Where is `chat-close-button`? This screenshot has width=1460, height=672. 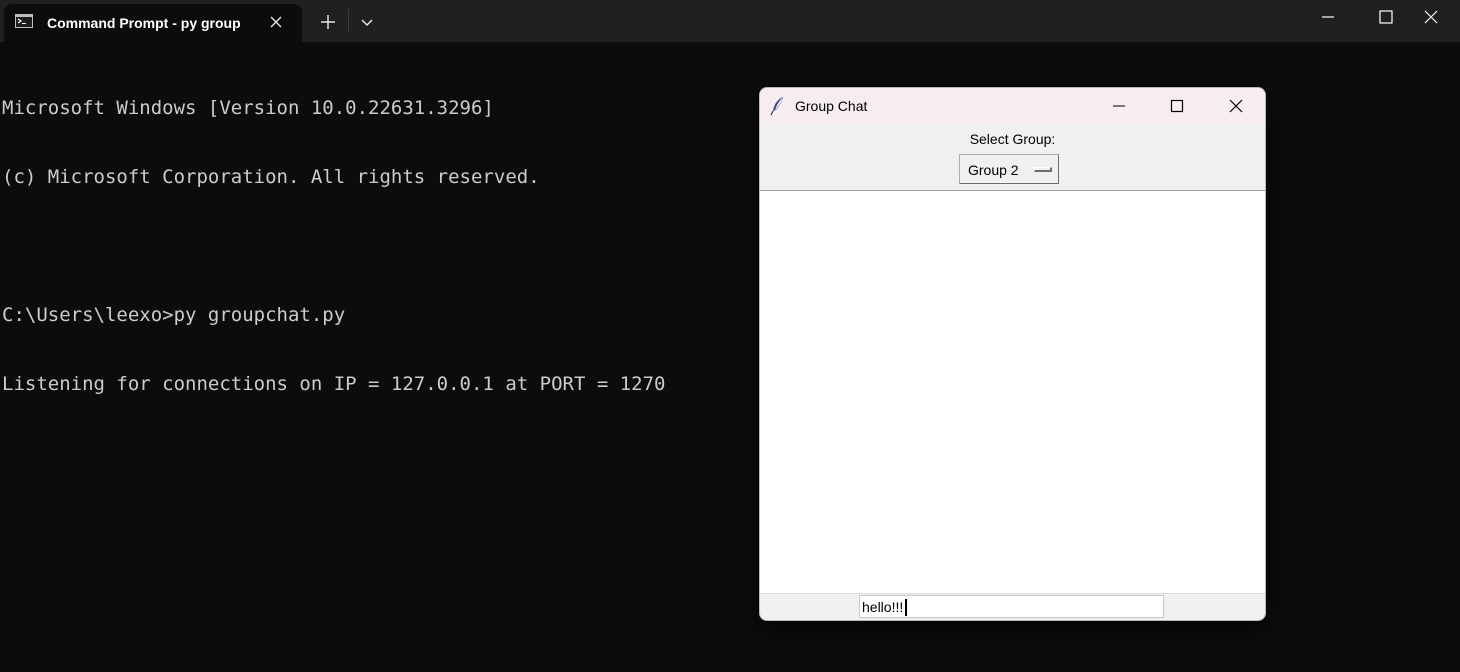 chat-close-button is located at coordinates (1235, 106).